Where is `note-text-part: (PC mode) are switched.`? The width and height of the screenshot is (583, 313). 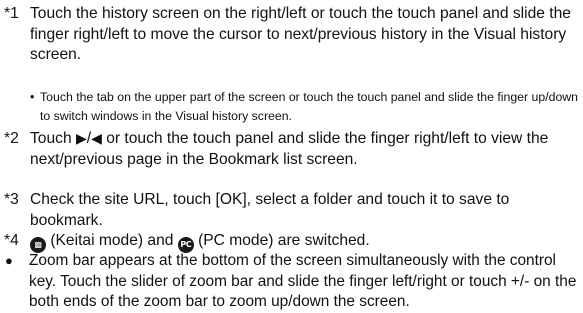
note-text-part: (PC mode) are switched. is located at coordinates (281, 240).